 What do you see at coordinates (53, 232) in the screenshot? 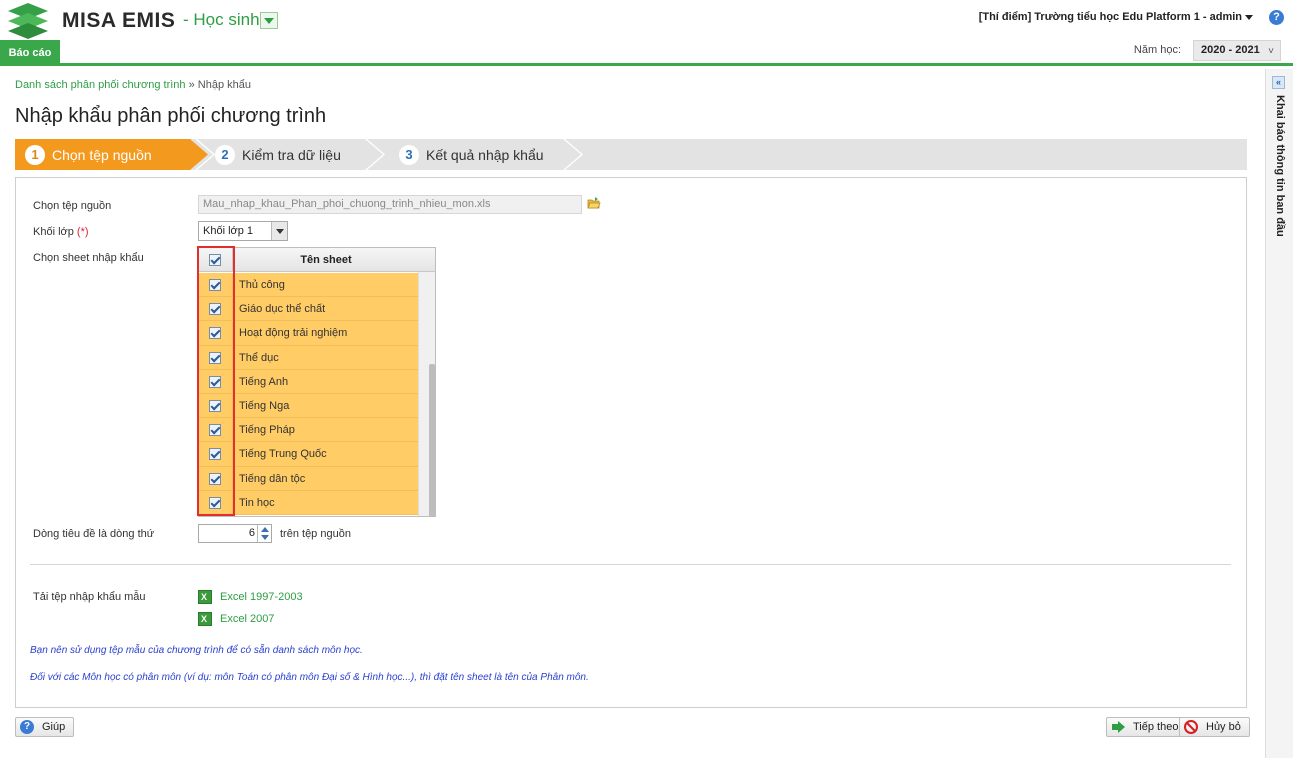
I see `grade-label-text: Khối lớp` at bounding box center [53, 232].